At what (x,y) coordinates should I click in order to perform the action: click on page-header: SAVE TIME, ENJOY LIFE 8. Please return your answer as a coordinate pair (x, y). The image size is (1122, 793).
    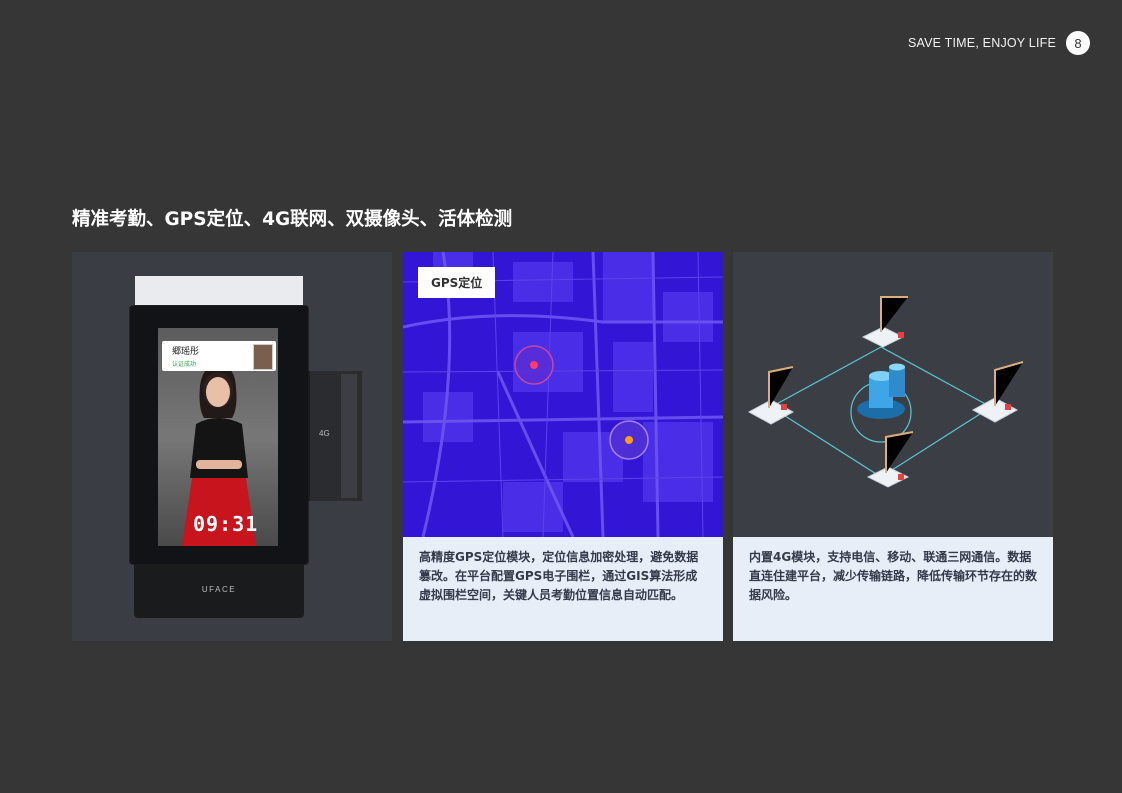
    Looking at the image, I should click on (999, 43).